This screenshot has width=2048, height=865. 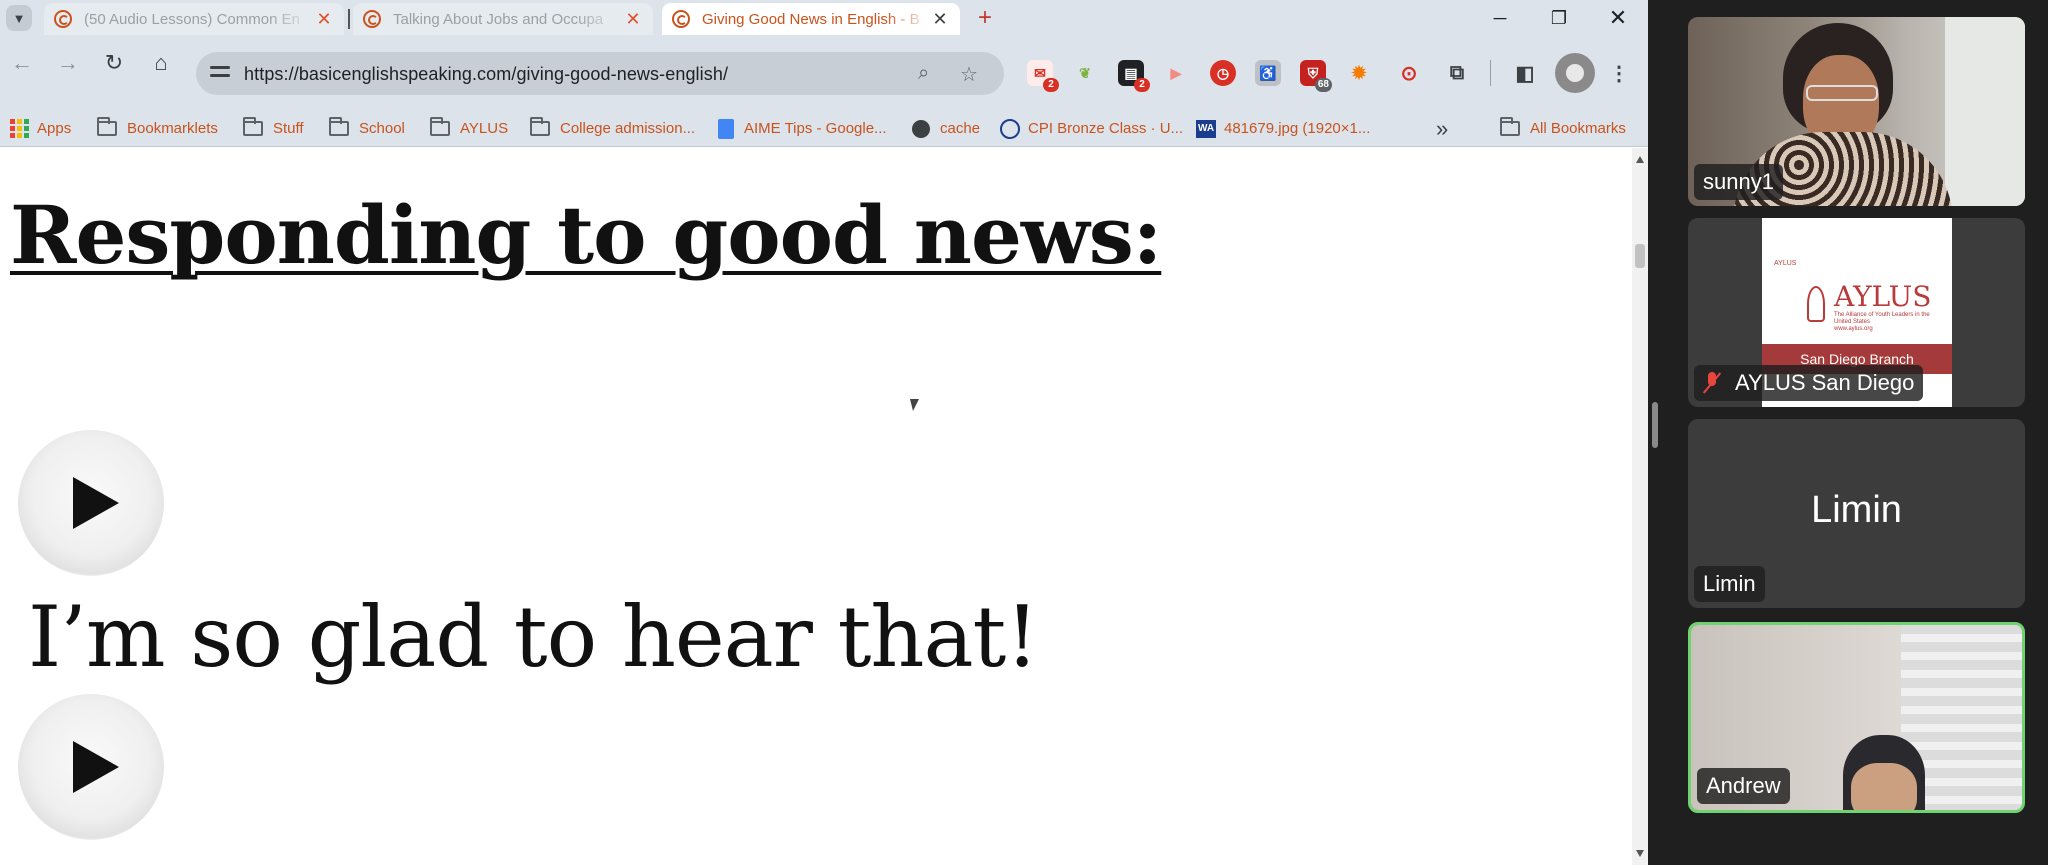 I want to click on arrow-right-icon: →, so click(x=68, y=62).